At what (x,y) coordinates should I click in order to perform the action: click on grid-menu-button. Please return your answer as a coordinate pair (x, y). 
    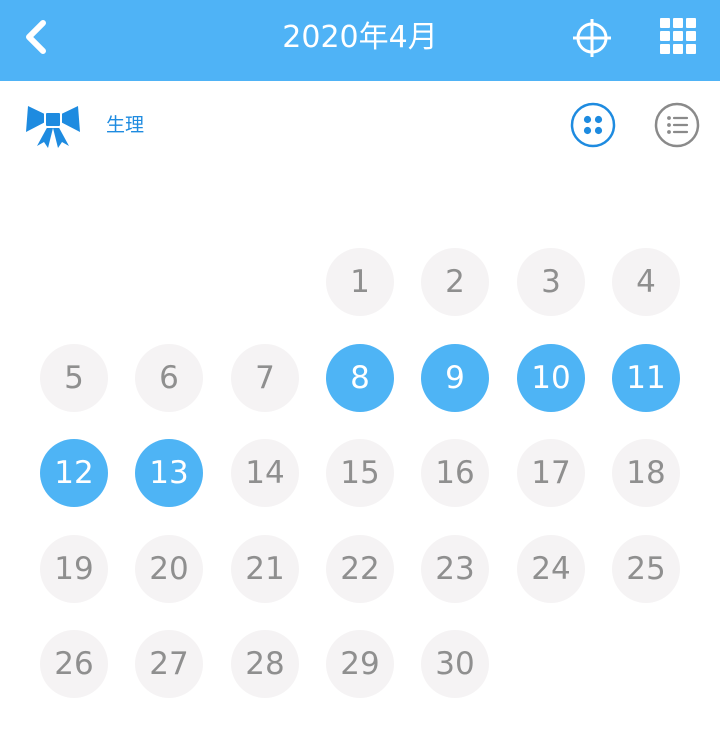
    Looking at the image, I should click on (678, 36).